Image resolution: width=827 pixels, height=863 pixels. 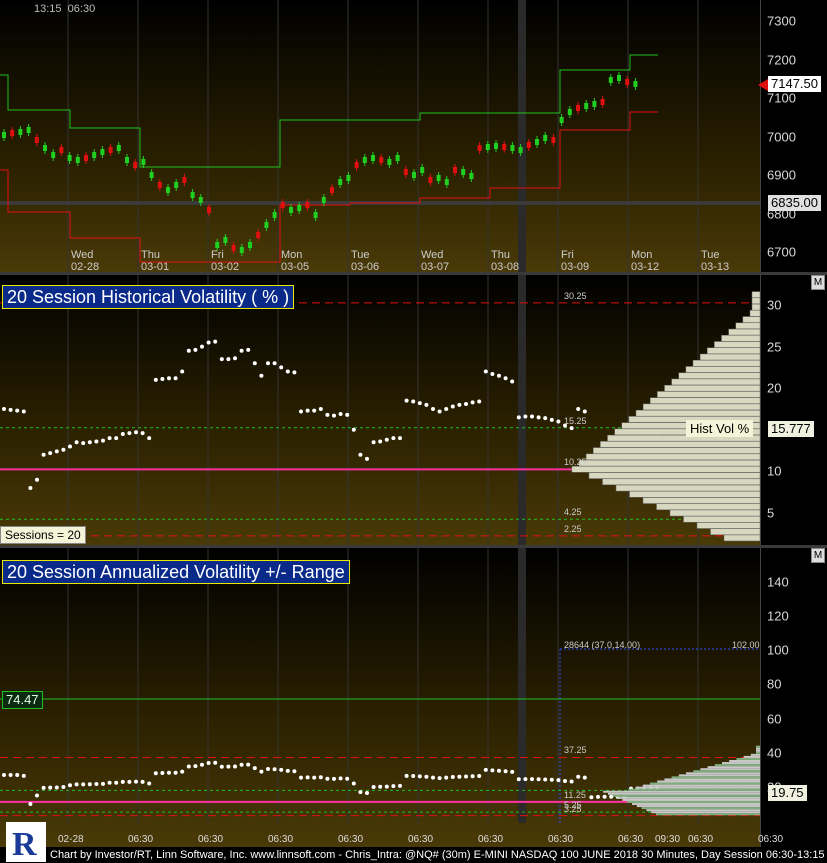 I want to click on day-date-label: 03-05, so click(x=295, y=266).